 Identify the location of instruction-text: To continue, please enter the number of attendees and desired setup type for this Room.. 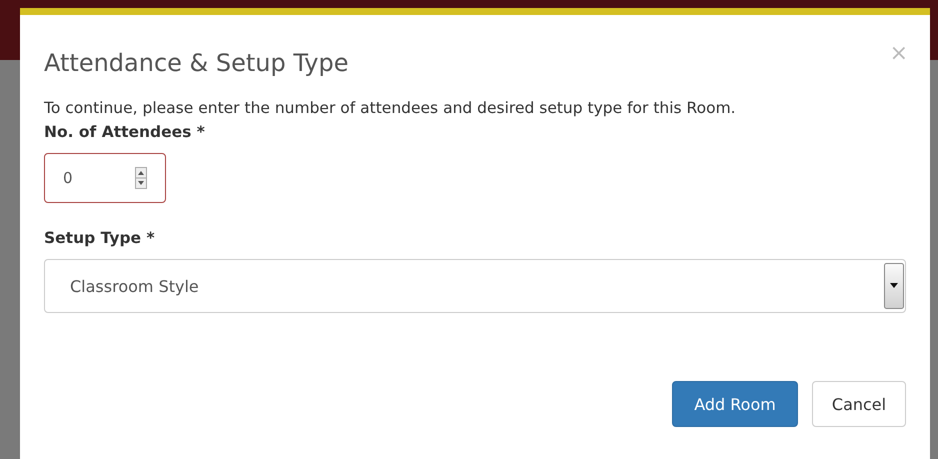
(390, 108).